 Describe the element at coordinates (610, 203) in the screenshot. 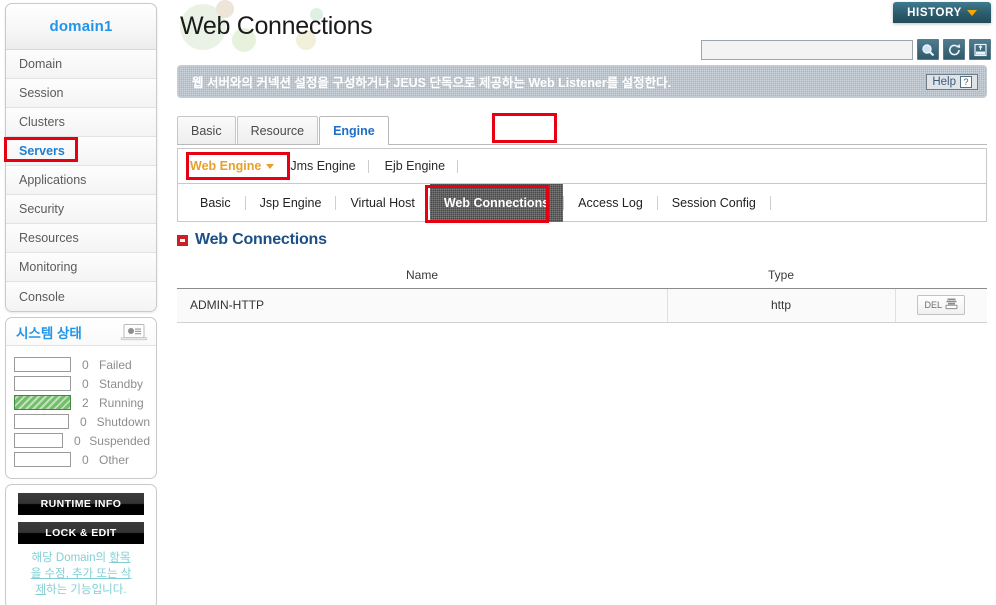

I see `tab-access-log: Access Log` at that location.